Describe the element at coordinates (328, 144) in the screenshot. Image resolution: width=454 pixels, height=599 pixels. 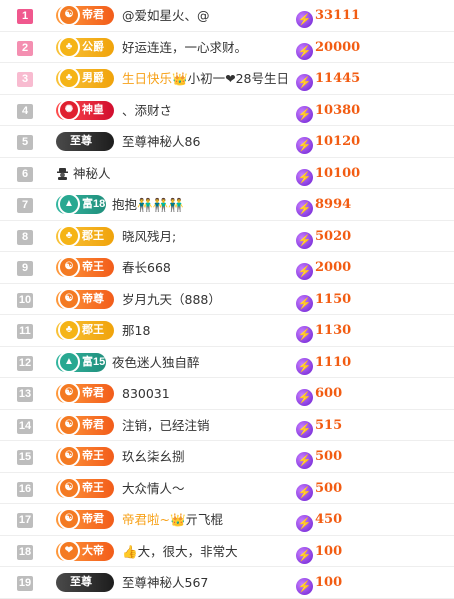
I see `score: ⚡ 10120` at that location.